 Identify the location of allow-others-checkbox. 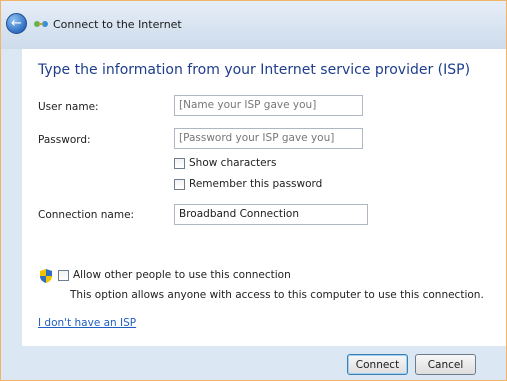
(63, 275).